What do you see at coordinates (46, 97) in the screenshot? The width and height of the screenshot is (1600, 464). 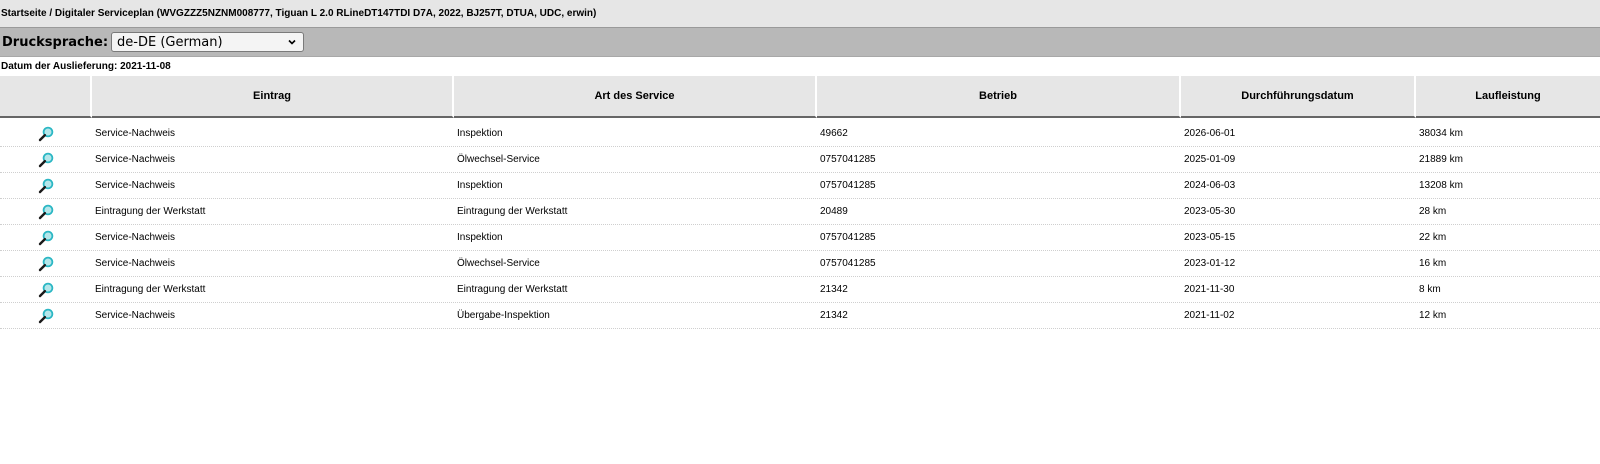 I see `header-action` at bounding box center [46, 97].